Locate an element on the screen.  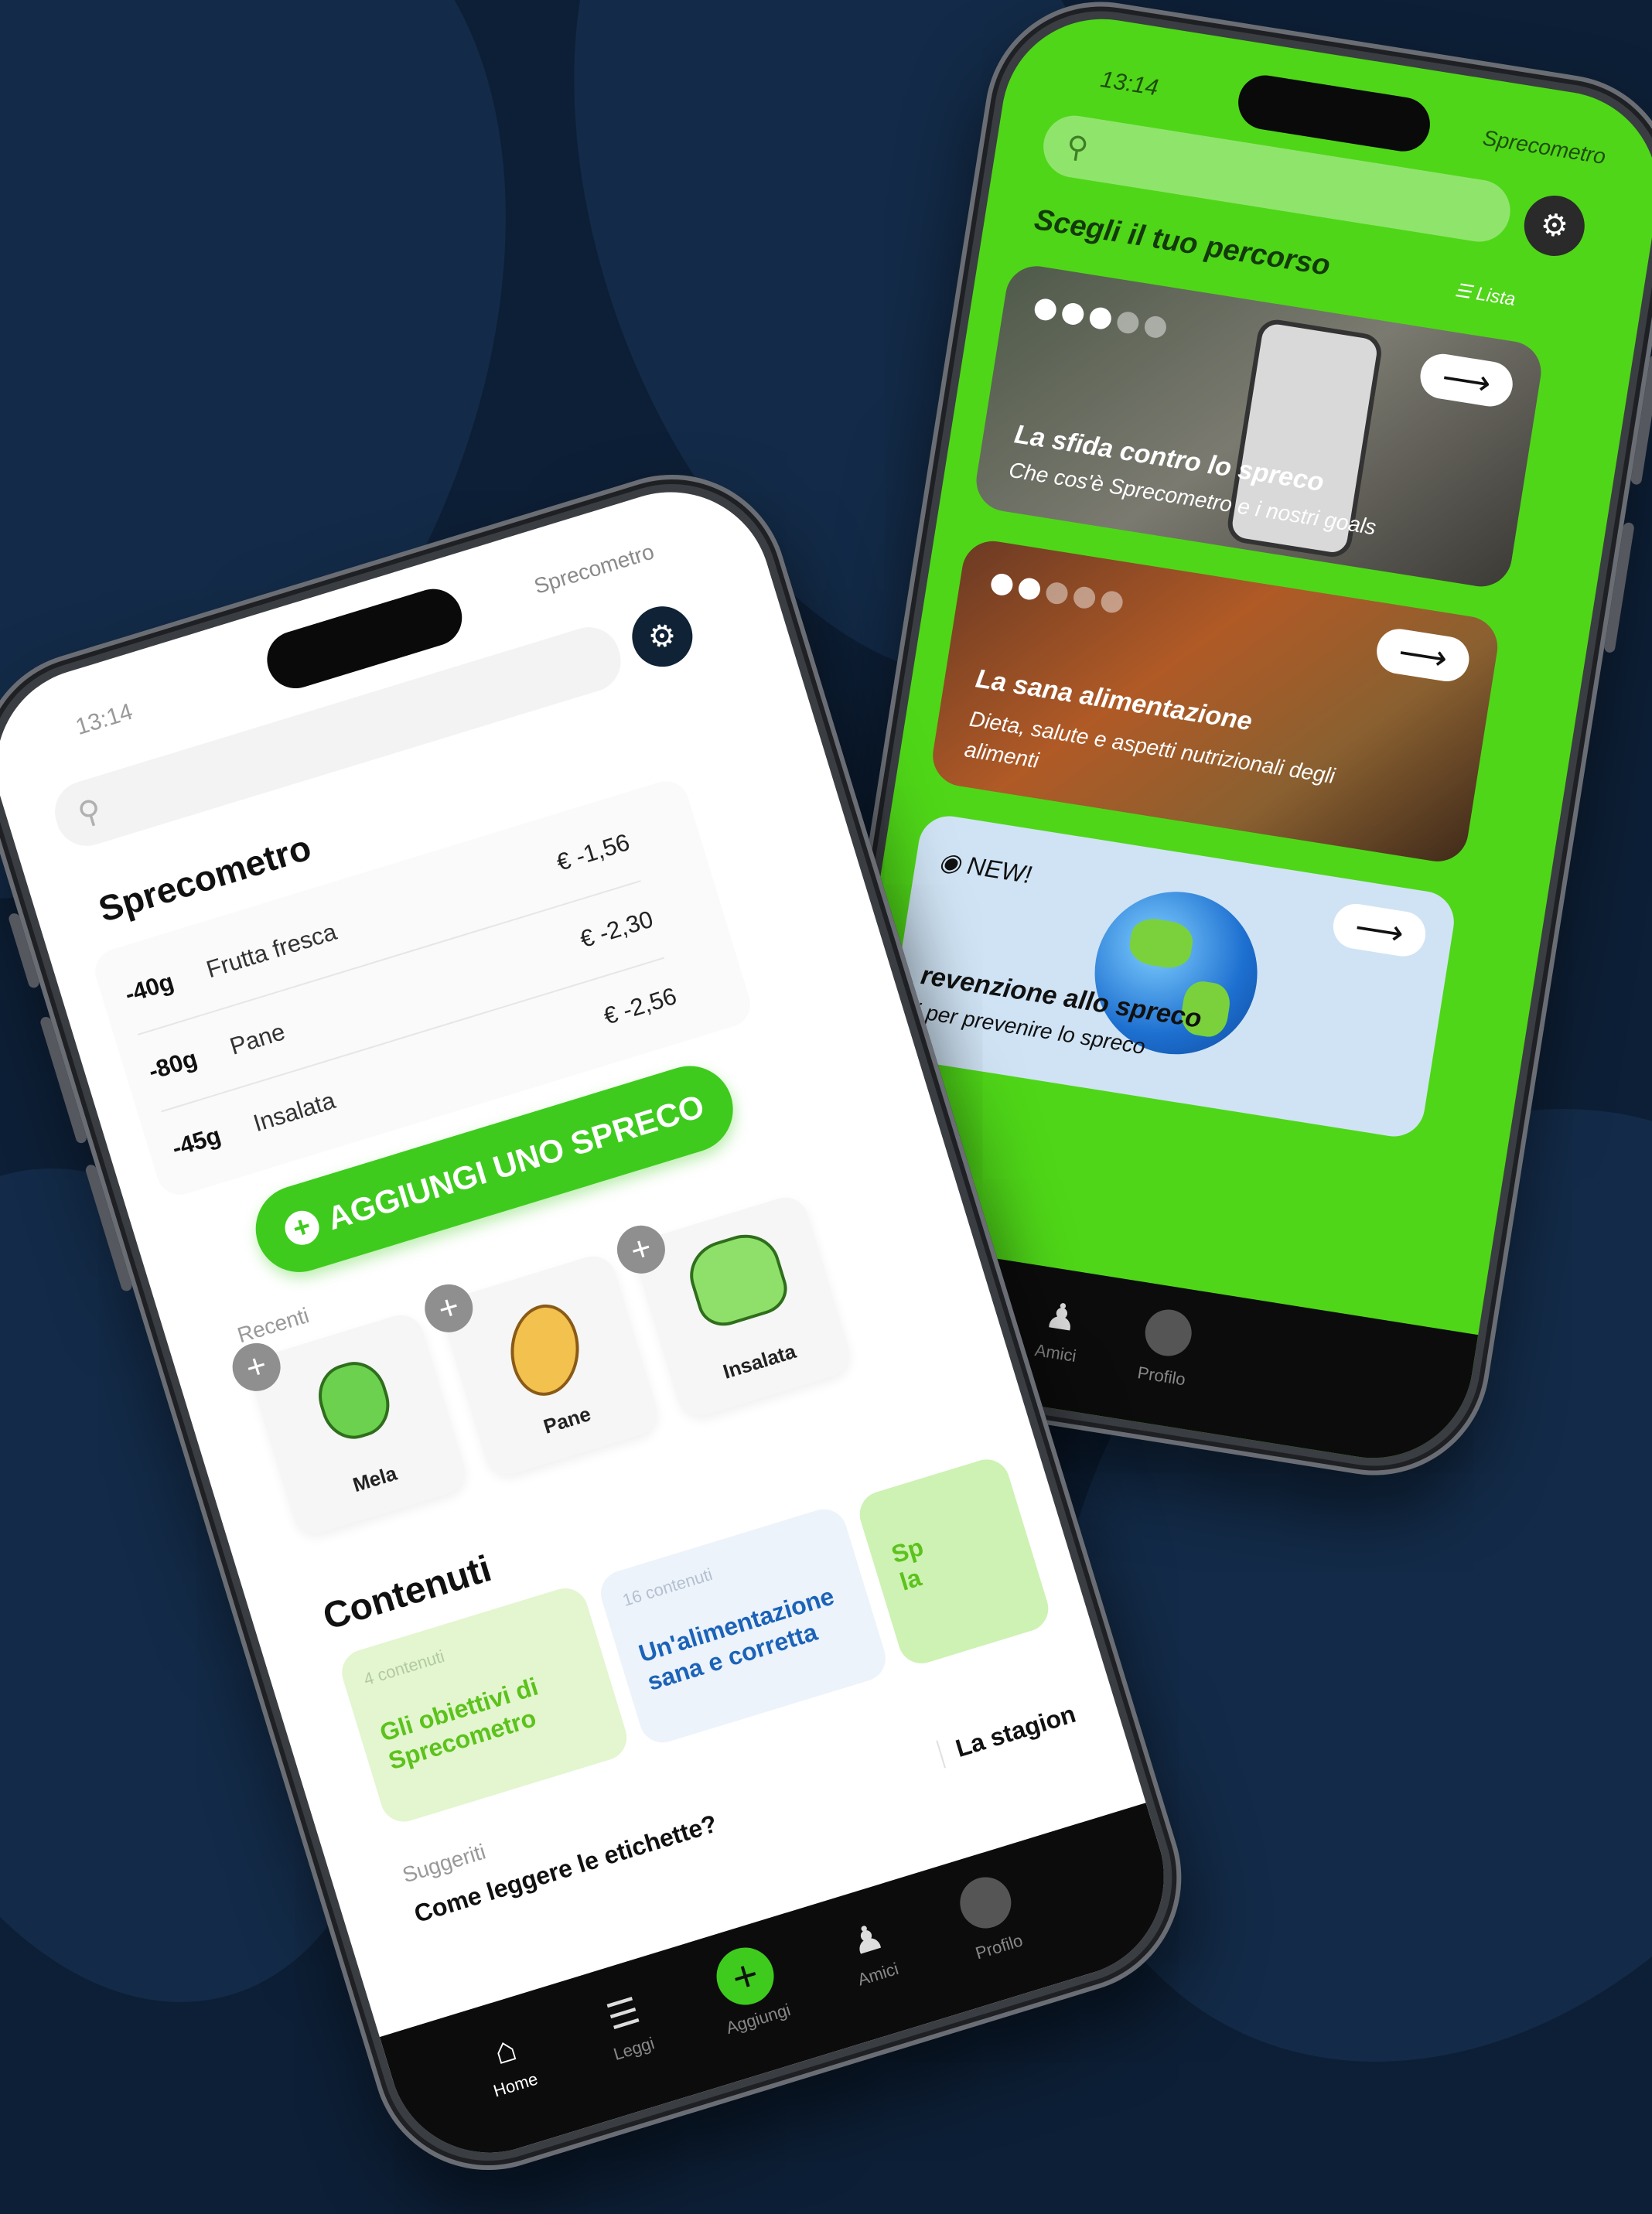
recent-item: Pane is located at coordinates (550, 1365).